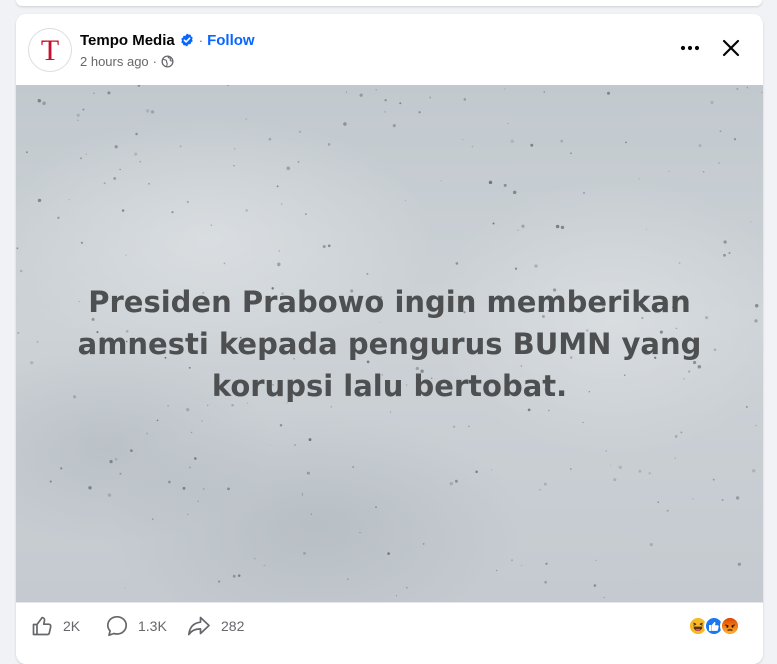  What do you see at coordinates (231, 40) in the screenshot?
I see `follow-button: Follow` at bounding box center [231, 40].